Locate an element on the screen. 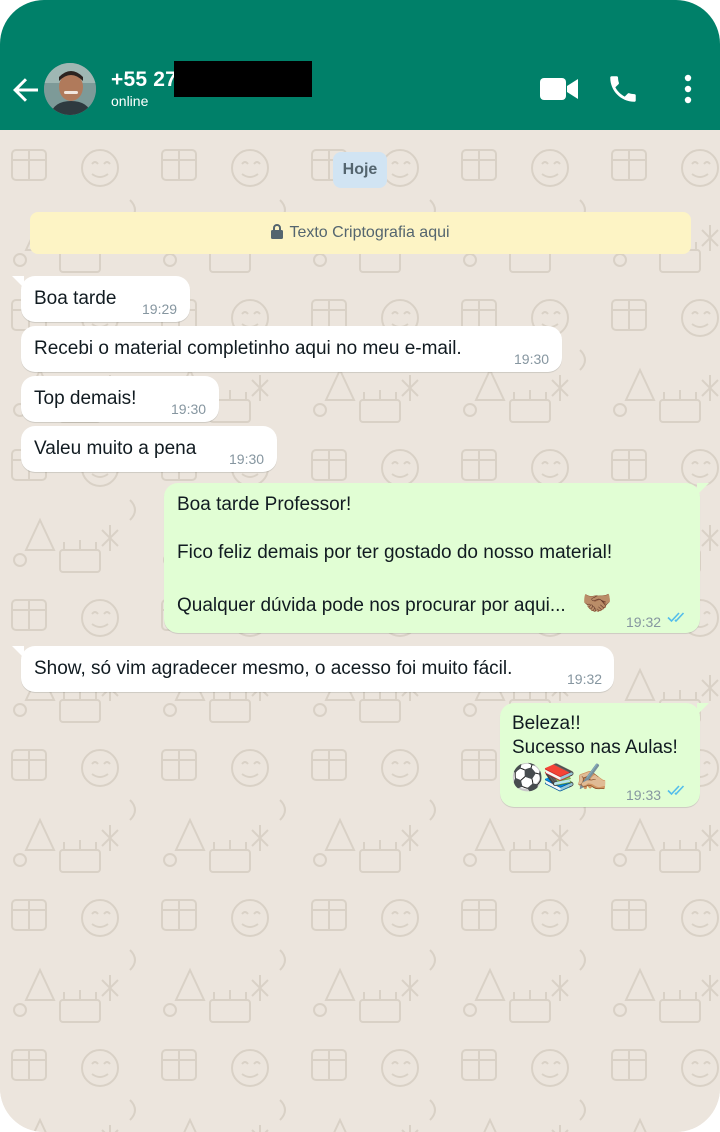 The image size is (720, 1132). outgoing-message: Beleza!! Sucesso nas Aulas! ⚽📚✍🏼 19:33 is located at coordinates (604, 755).